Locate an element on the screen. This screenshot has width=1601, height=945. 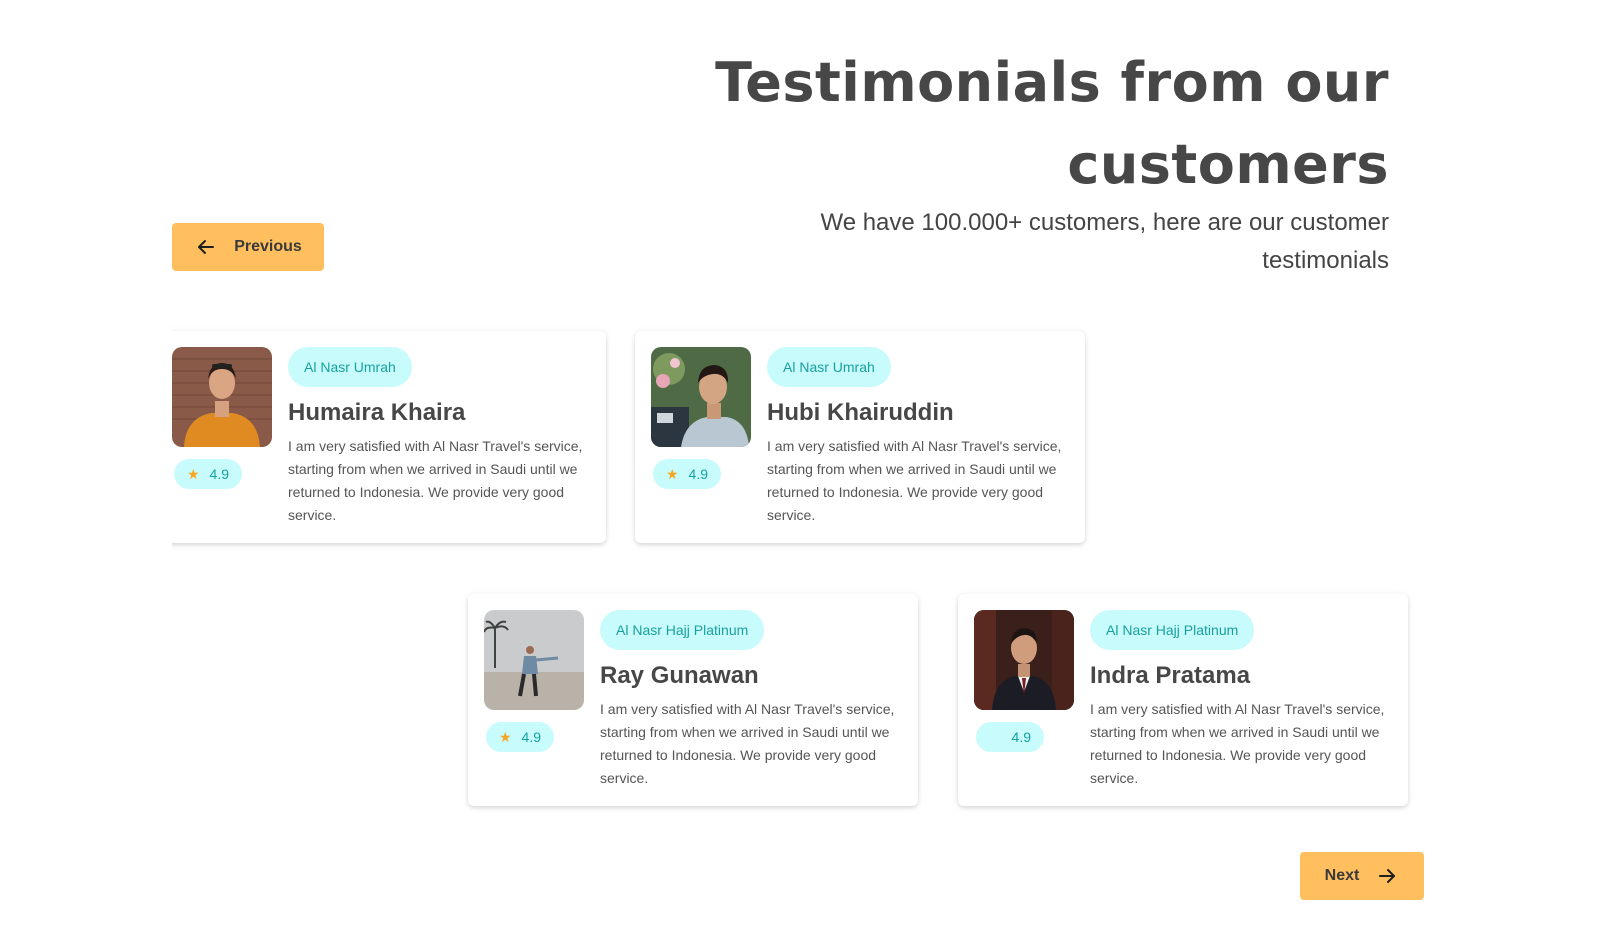
page-title: Testimonials from our customers is located at coordinates (1052, 123).